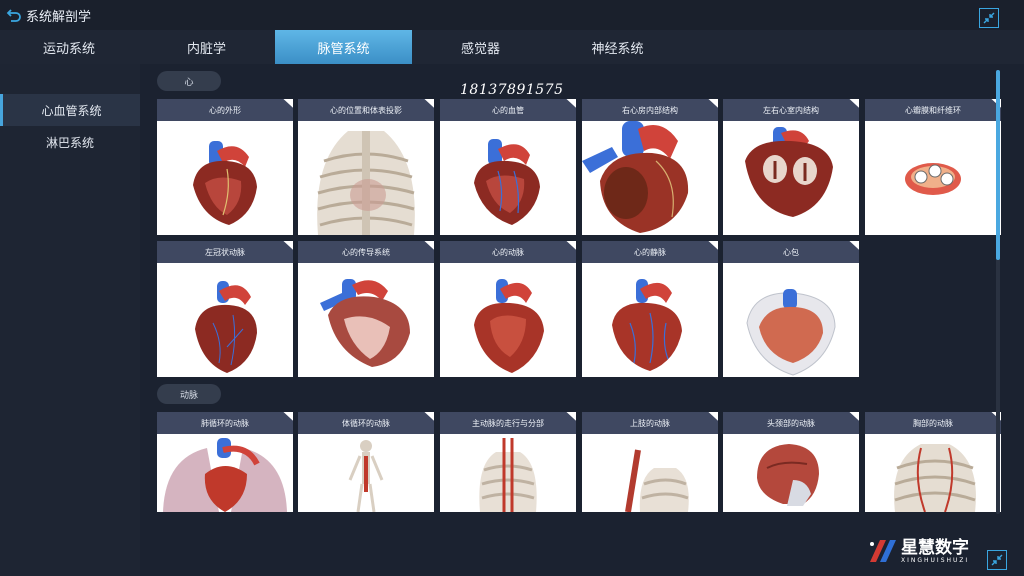 The image size is (1024, 576). What do you see at coordinates (791, 252) in the screenshot?
I see `card-title: 心包` at bounding box center [791, 252].